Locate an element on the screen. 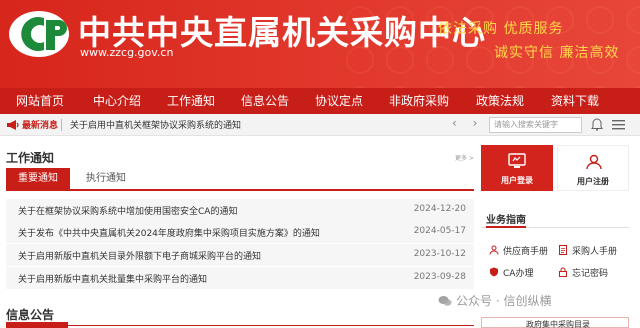 The height and width of the screenshot is (328, 640). notice-row: 关于在框架协议采购系统中增加使用国密安全CA的通知 2024-12-20 is located at coordinates (240, 210).